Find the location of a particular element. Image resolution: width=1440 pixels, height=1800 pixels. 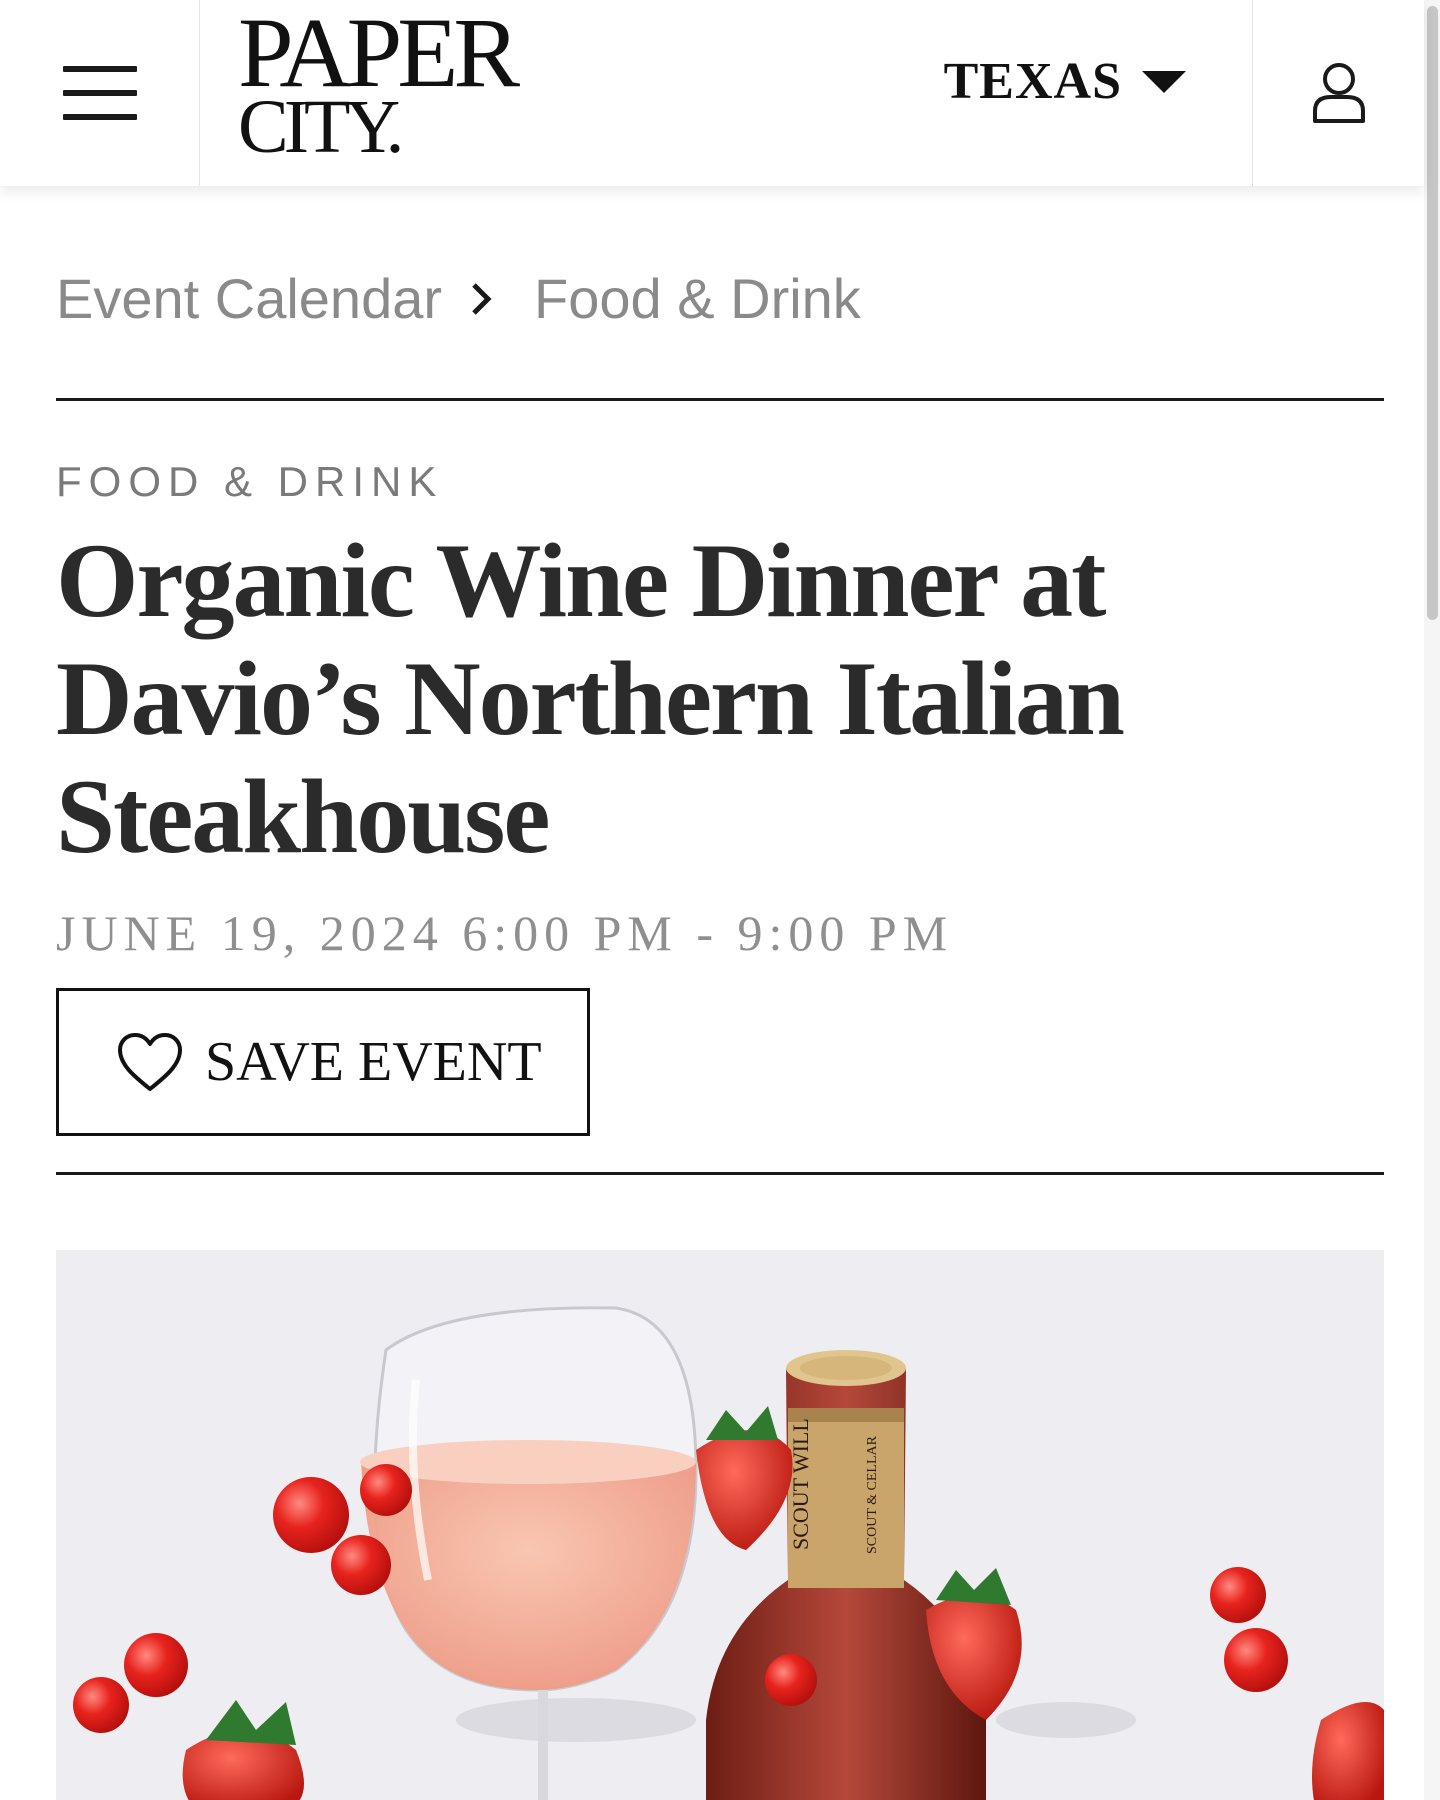

breadcrumb: Event Calendar Food & Drink is located at coordinates (458, 298).